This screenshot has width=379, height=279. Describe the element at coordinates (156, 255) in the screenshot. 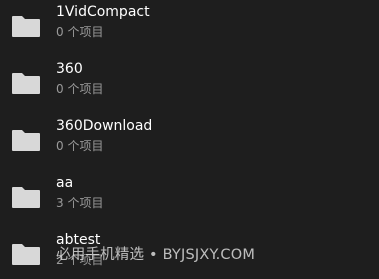

I see `watermark-text: 必用手机精选 • BYJSJXY.COM` at that location.